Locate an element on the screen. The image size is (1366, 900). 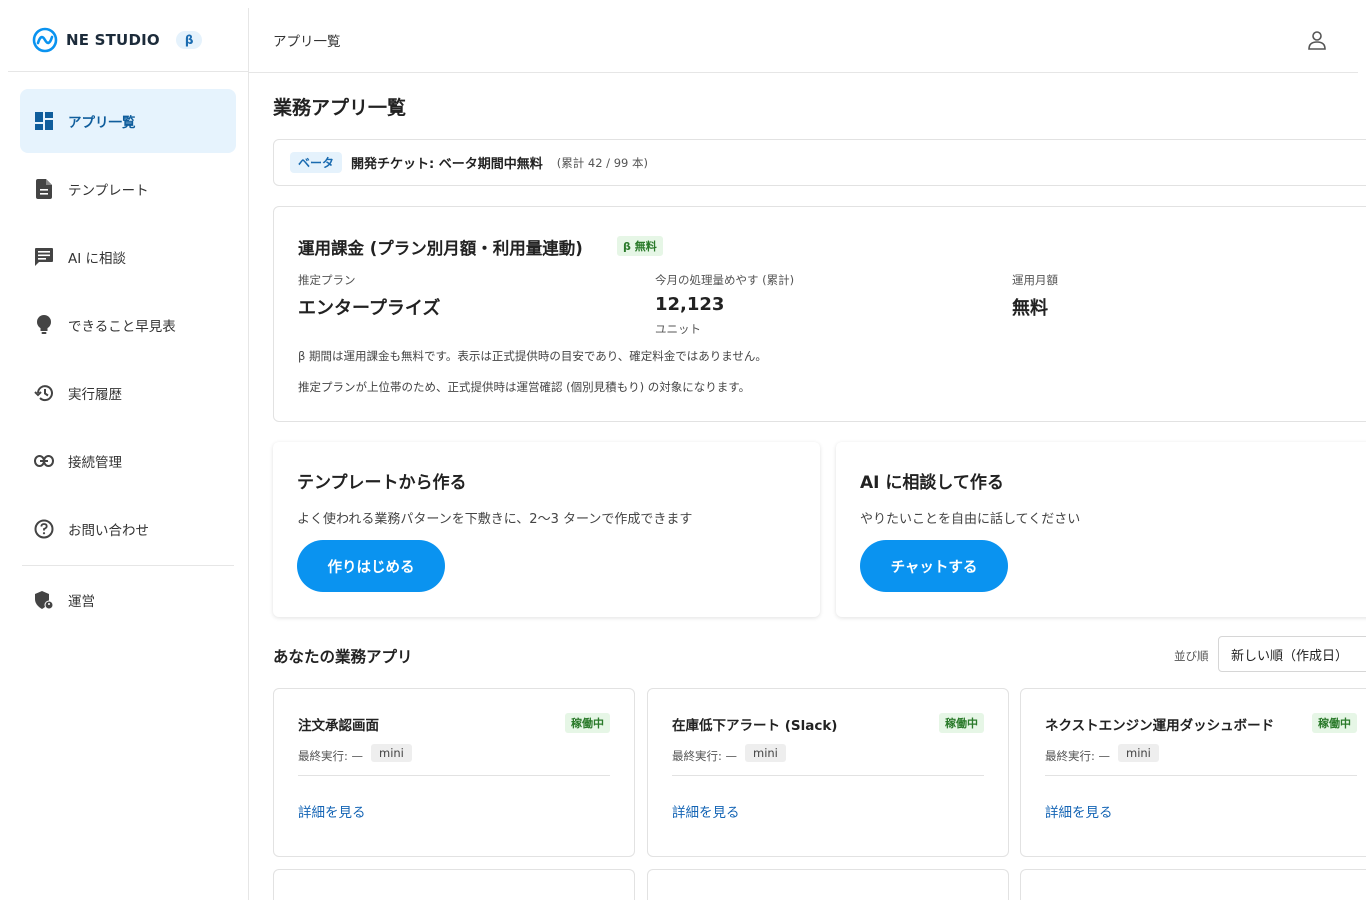
top-bar: アプリ一覧 is located at coordinates (803, 40).